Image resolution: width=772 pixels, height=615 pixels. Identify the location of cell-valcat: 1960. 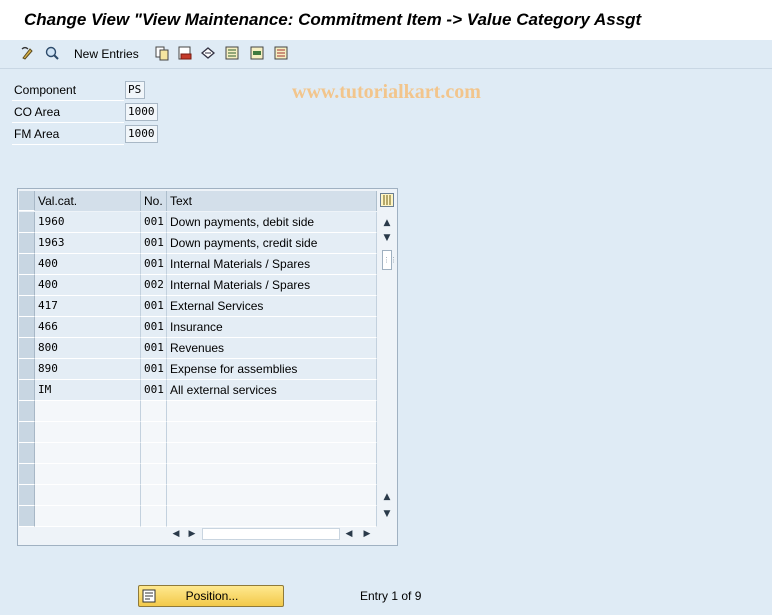
(88, 222).